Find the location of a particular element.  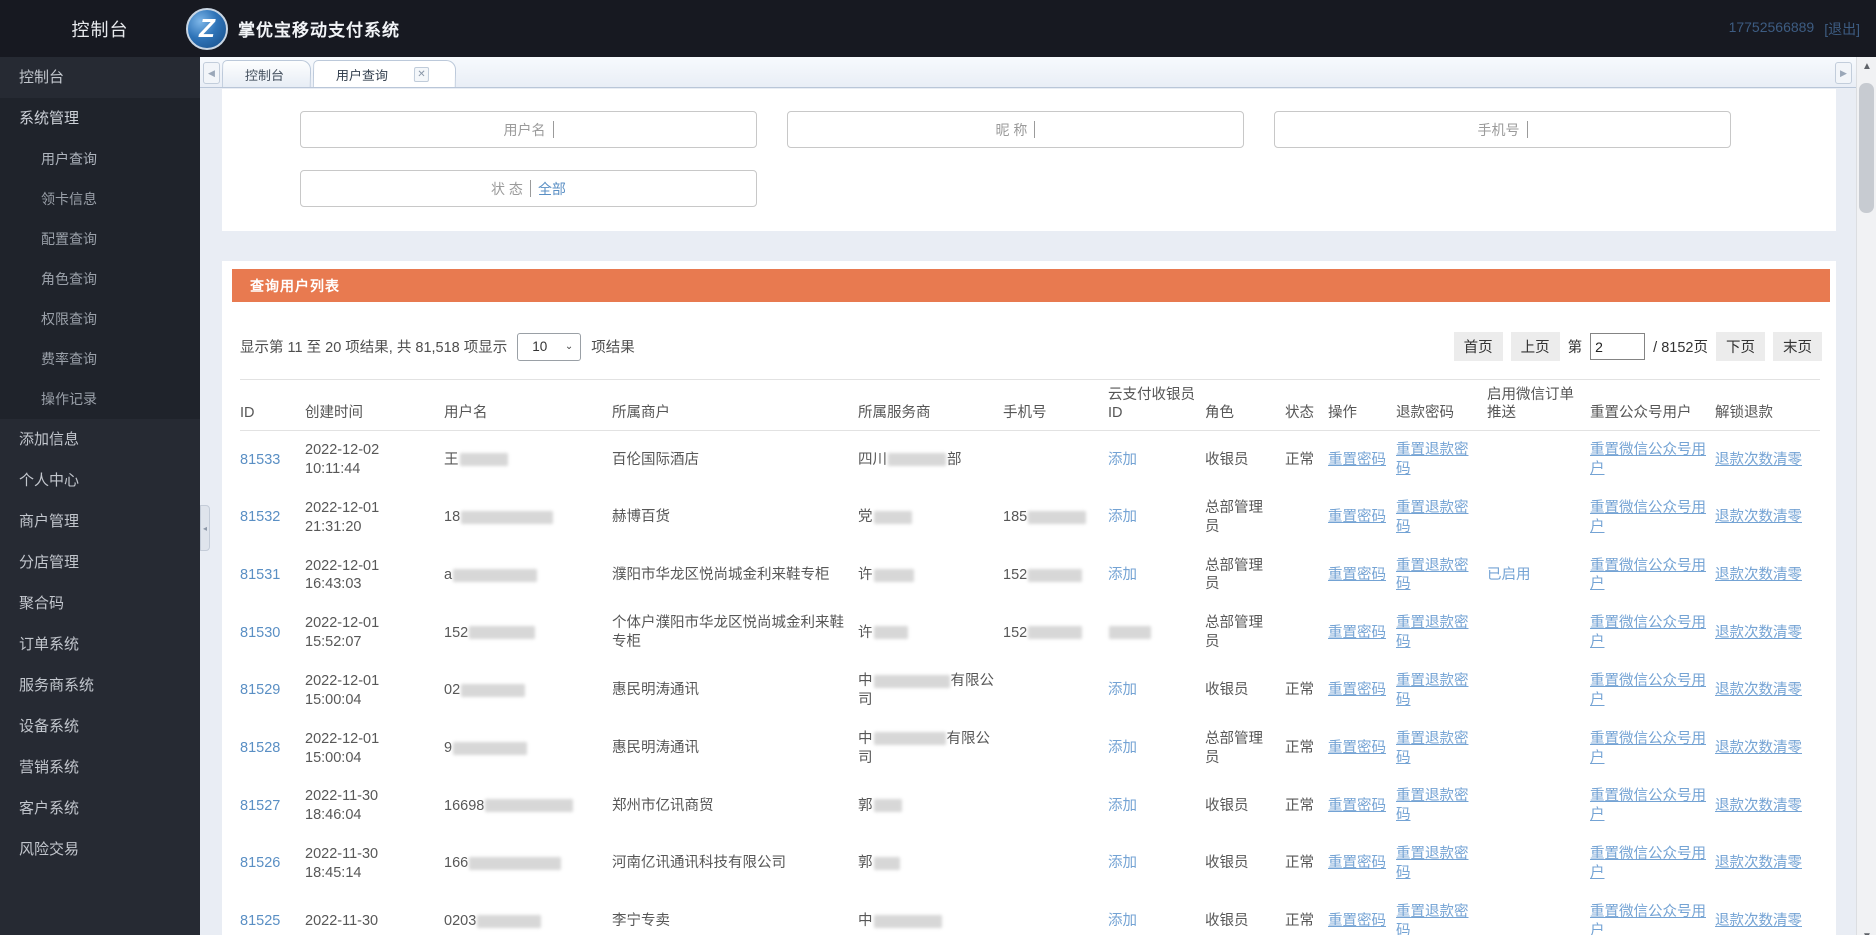

user-id-link: 81525 is located at coordinates (260, 921).